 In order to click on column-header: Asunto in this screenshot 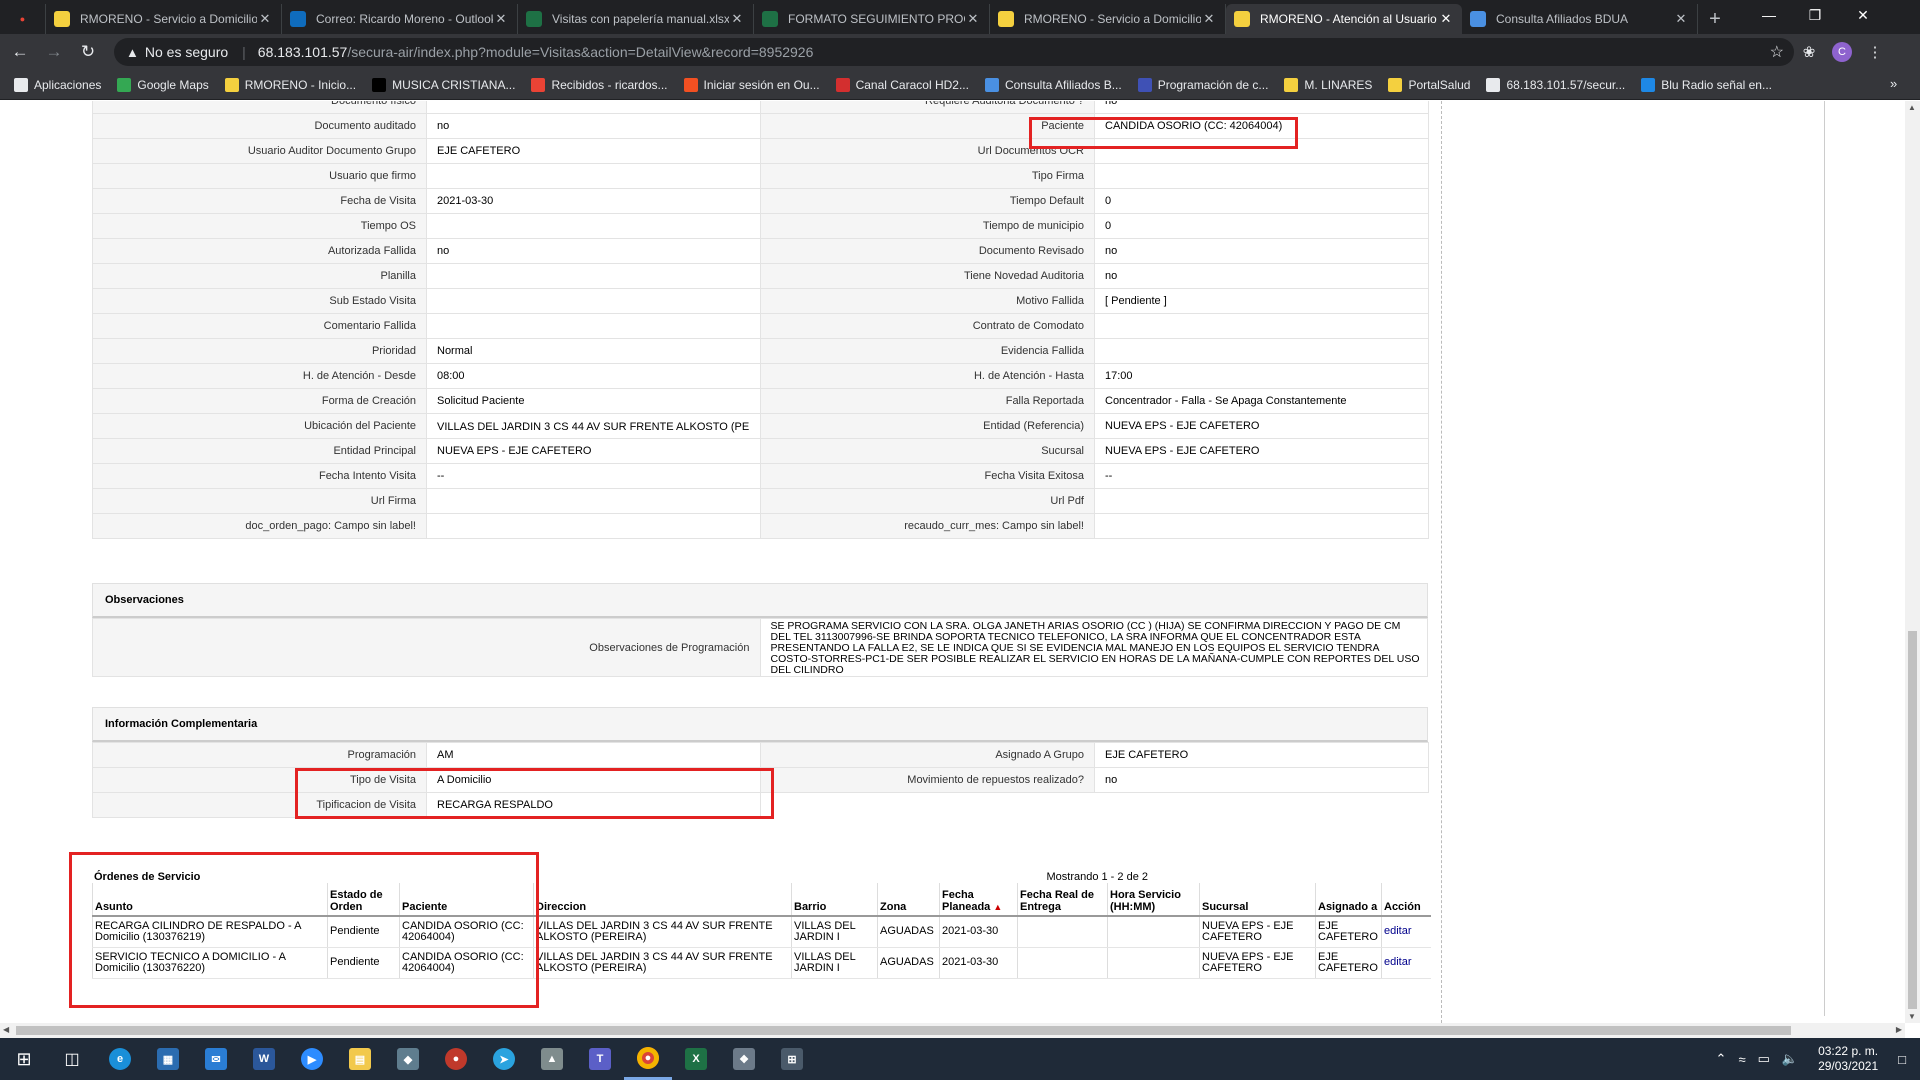, I will do `click(210, 900)`.